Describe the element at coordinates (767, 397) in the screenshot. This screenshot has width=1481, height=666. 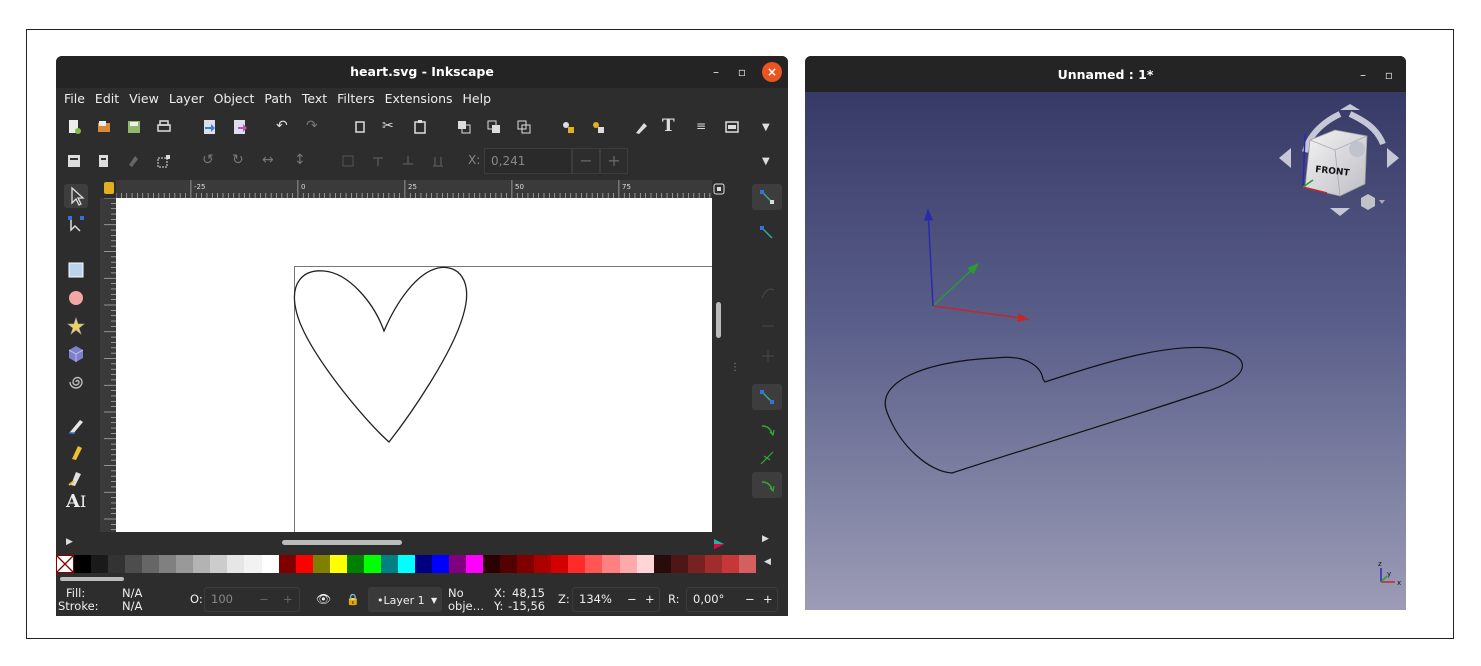
I see `snap-nodes-button` at that location.